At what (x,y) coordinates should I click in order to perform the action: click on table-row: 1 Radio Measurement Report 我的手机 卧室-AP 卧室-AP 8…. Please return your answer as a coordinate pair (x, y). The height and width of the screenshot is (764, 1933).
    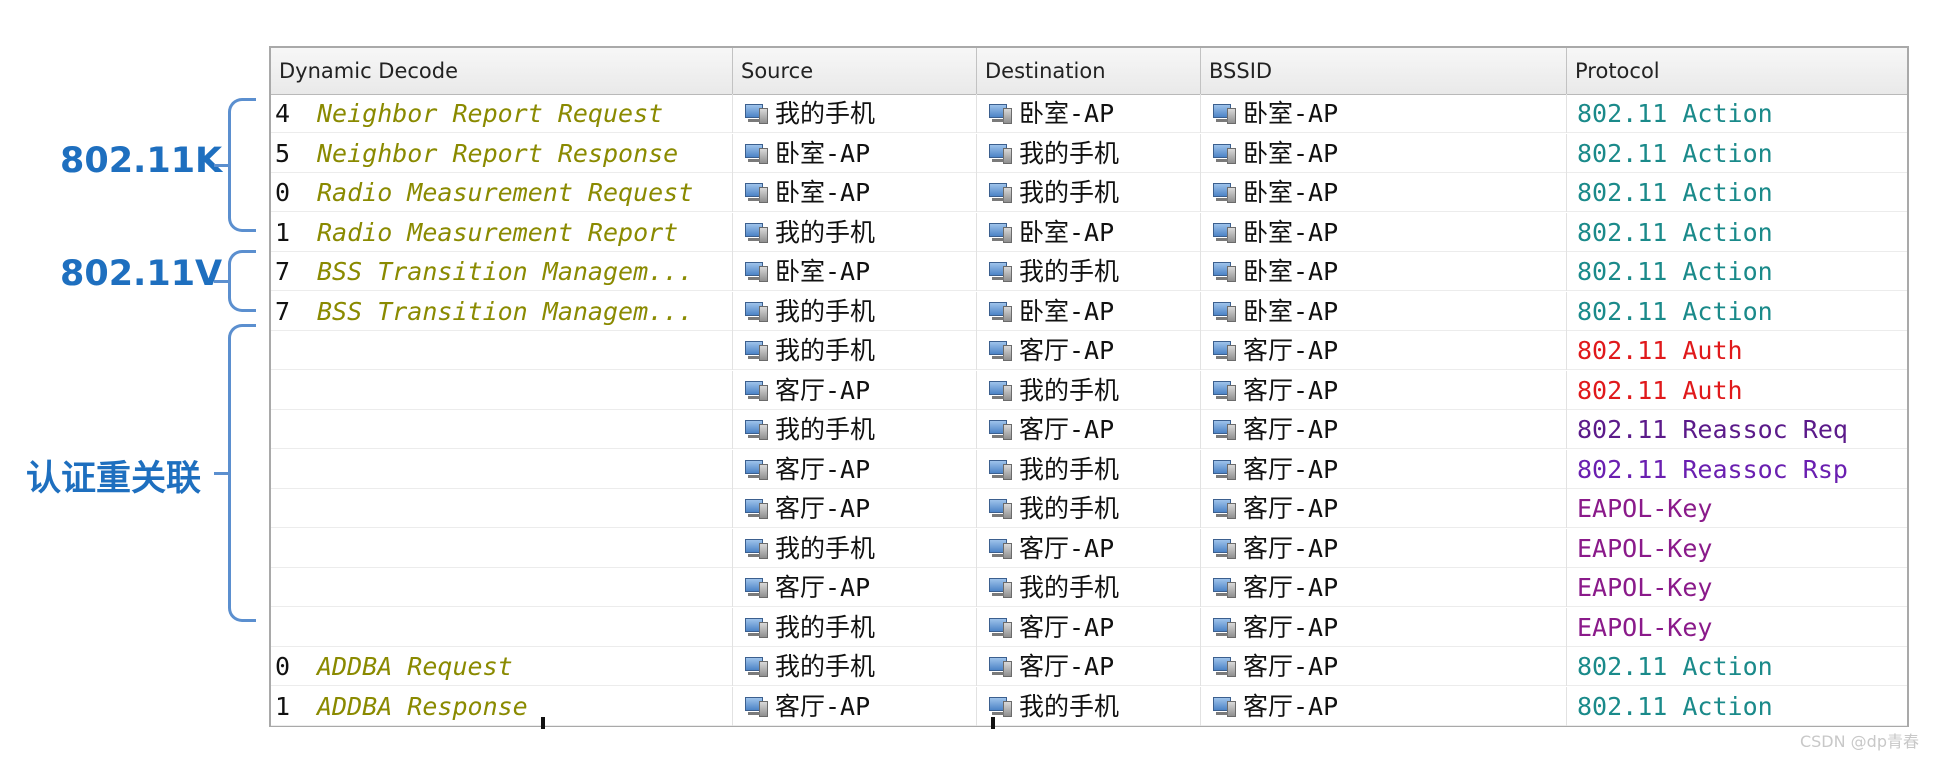
    Looking at the image, I should click on (1089, 232).